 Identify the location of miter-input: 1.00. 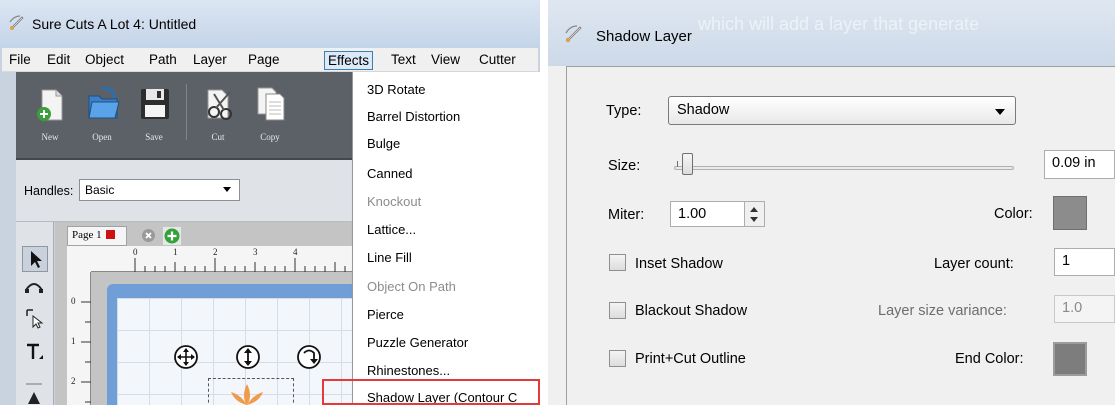
(707, 214).